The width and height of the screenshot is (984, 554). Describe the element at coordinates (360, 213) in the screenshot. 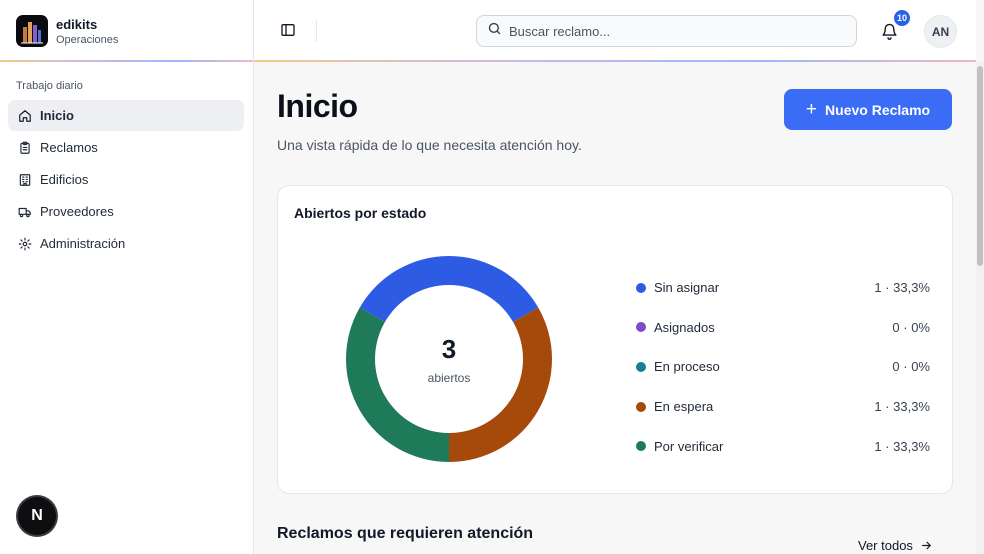

I see `card-title: Abiertos por estado` at that location.